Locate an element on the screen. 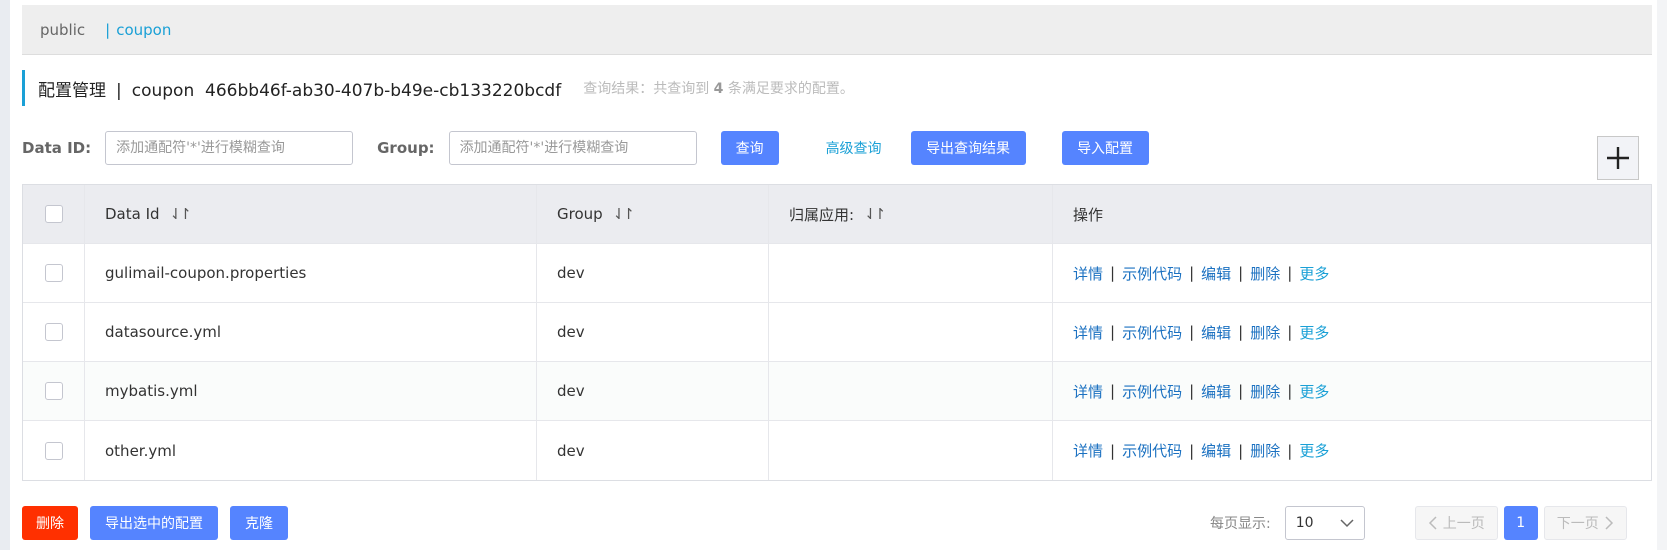 This screenshot has width=1667, height=550. namespace-coupon: coupon is located at coordinates (143, 30).